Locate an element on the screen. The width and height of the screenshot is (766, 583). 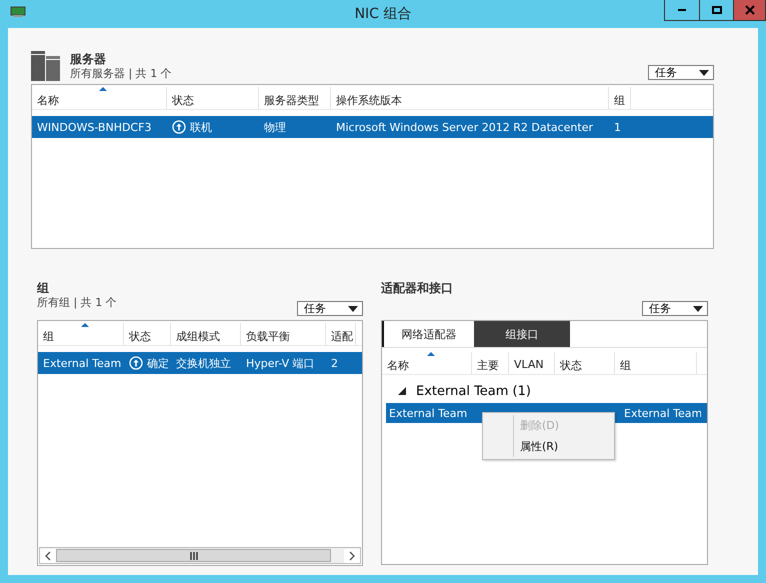
section-title: 组 is located at coordinates (43, 288).